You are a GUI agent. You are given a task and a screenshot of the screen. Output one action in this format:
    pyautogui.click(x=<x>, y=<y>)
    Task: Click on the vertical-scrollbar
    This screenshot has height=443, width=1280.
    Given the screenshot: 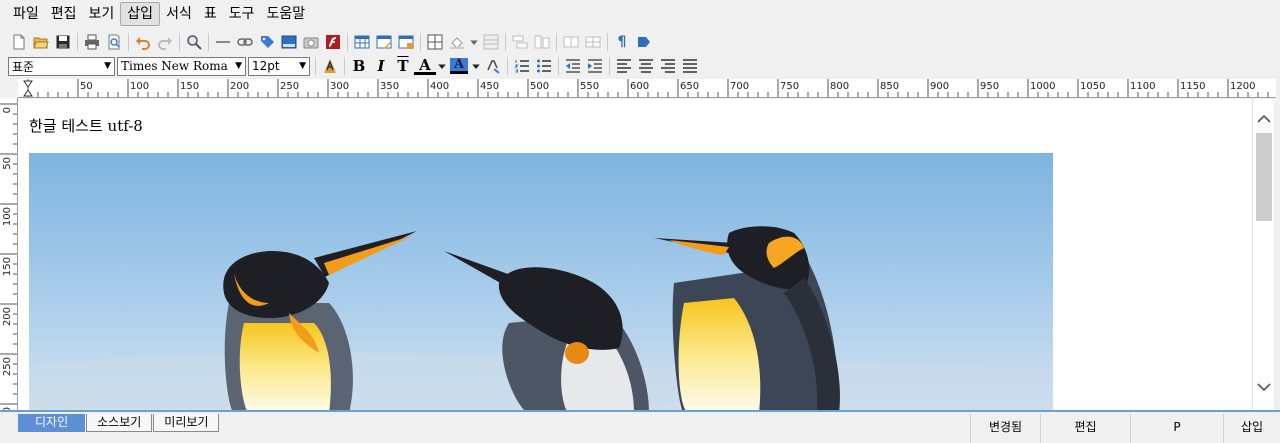 What is the action you would take?
    pyautogui.click(x=1263, y=254)
    